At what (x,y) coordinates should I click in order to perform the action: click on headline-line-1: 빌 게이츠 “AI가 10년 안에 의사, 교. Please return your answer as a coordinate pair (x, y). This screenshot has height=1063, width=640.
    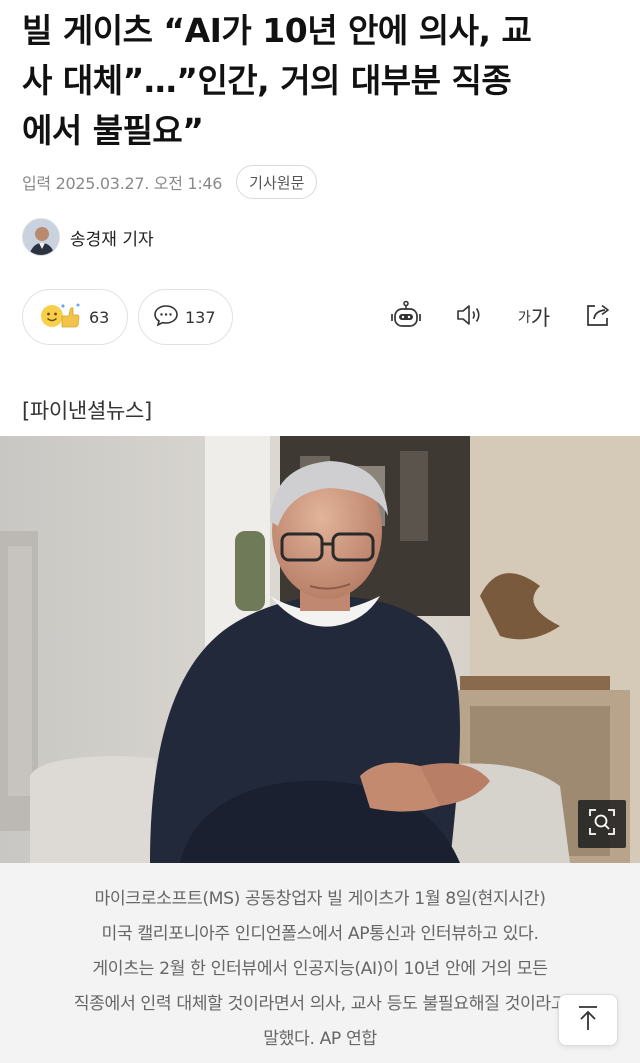
    Looking at the image, I should click on (277, 30).